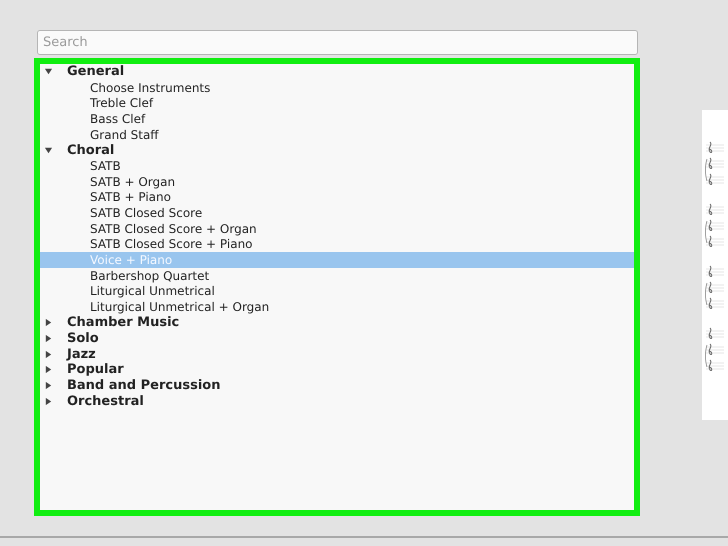  I want to click on category-item: Solo, so click(83, 338).